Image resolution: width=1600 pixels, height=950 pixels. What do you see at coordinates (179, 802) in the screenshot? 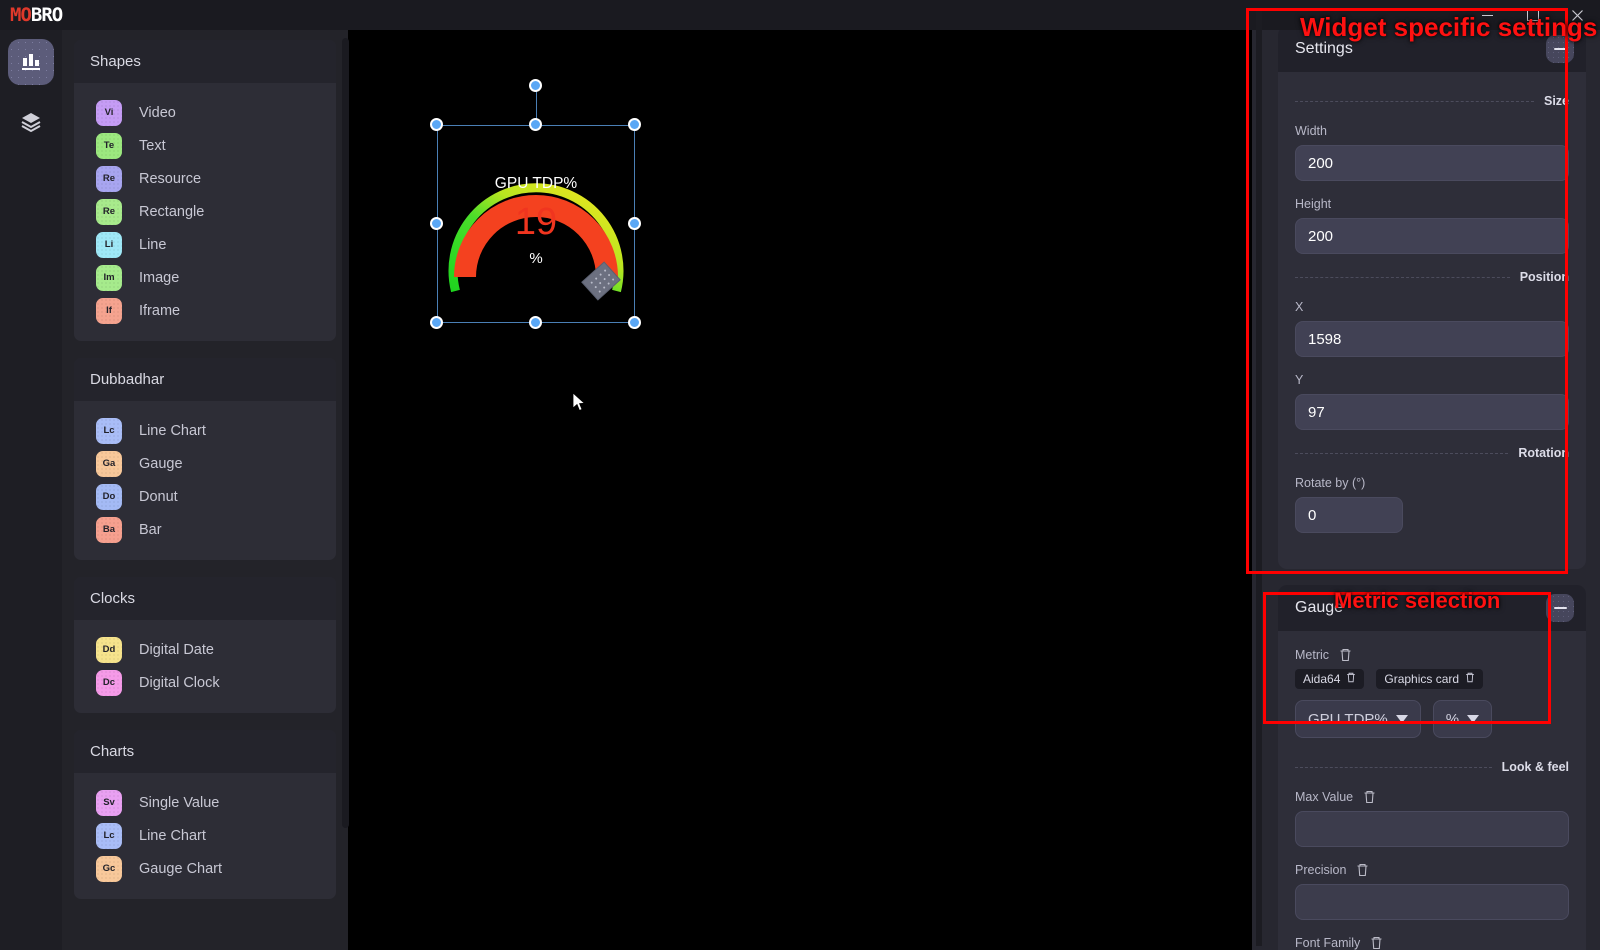
I see `palette-item-label: Single Value` at bounding box center [179, 802].